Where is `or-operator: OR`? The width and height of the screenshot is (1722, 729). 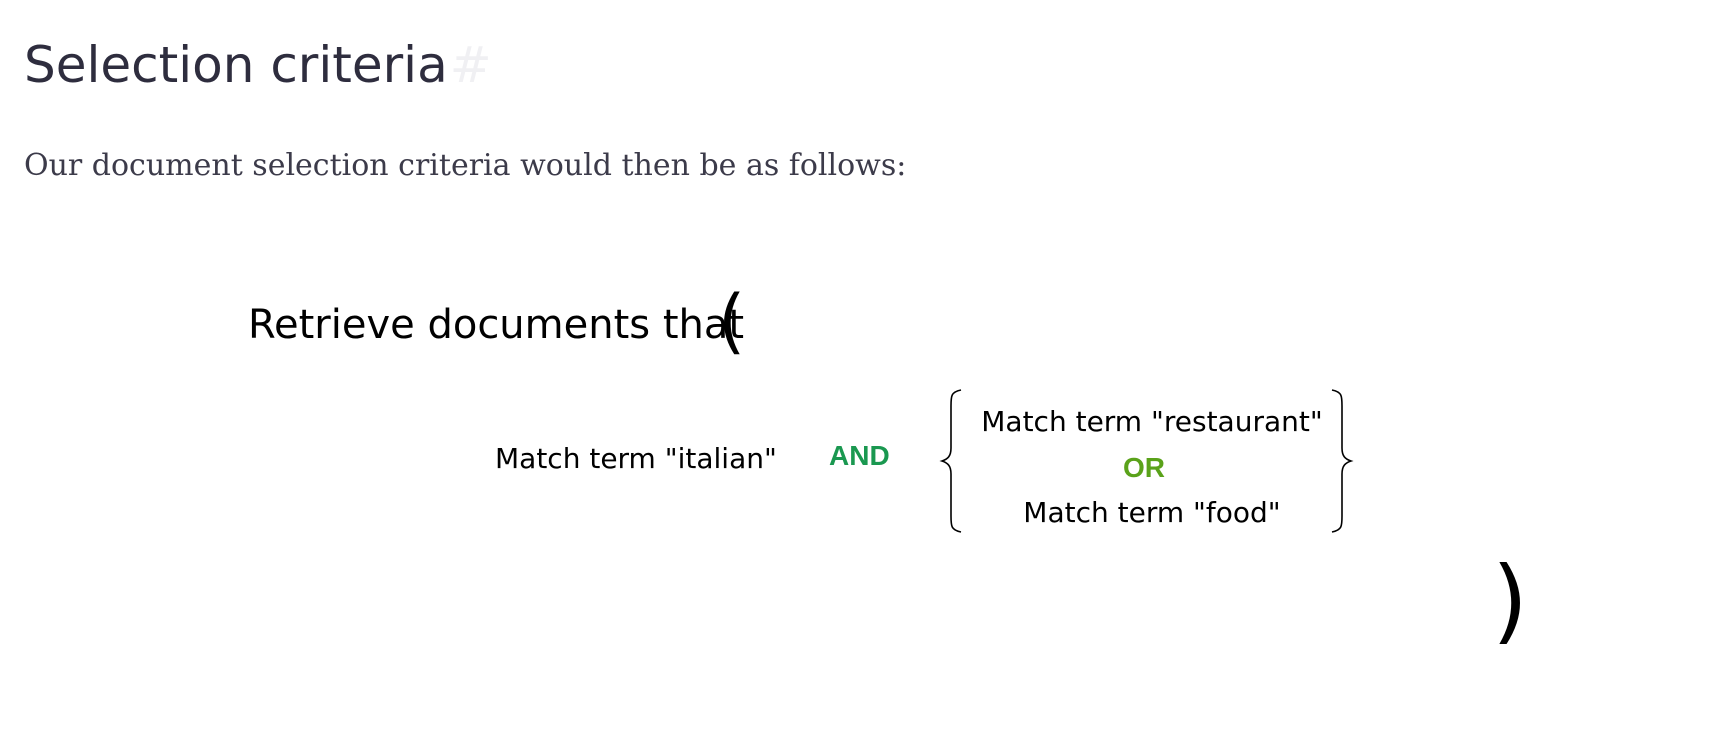 or-operator: OR is located at coordinates (1144, 467).